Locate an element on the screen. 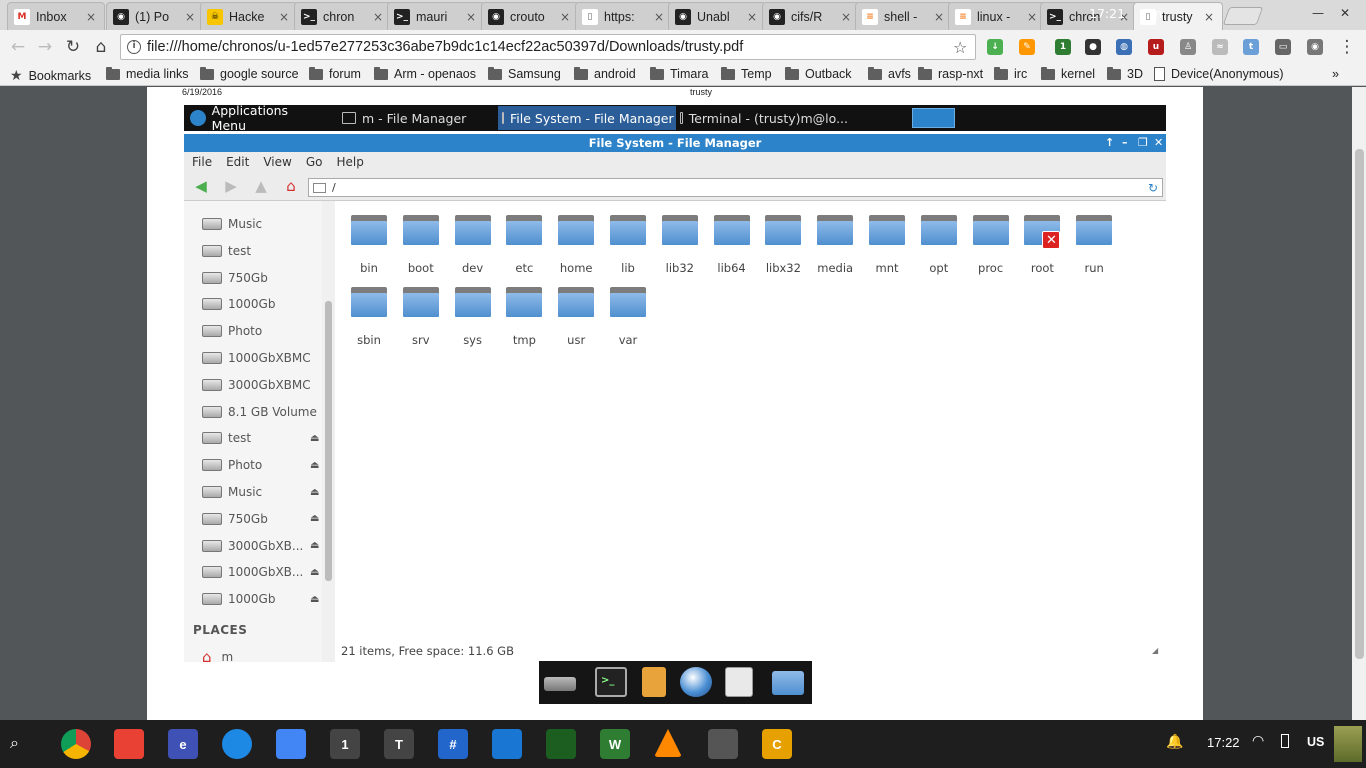  window-maximize-icon: ❐ is located at coordinates (1143, 143).